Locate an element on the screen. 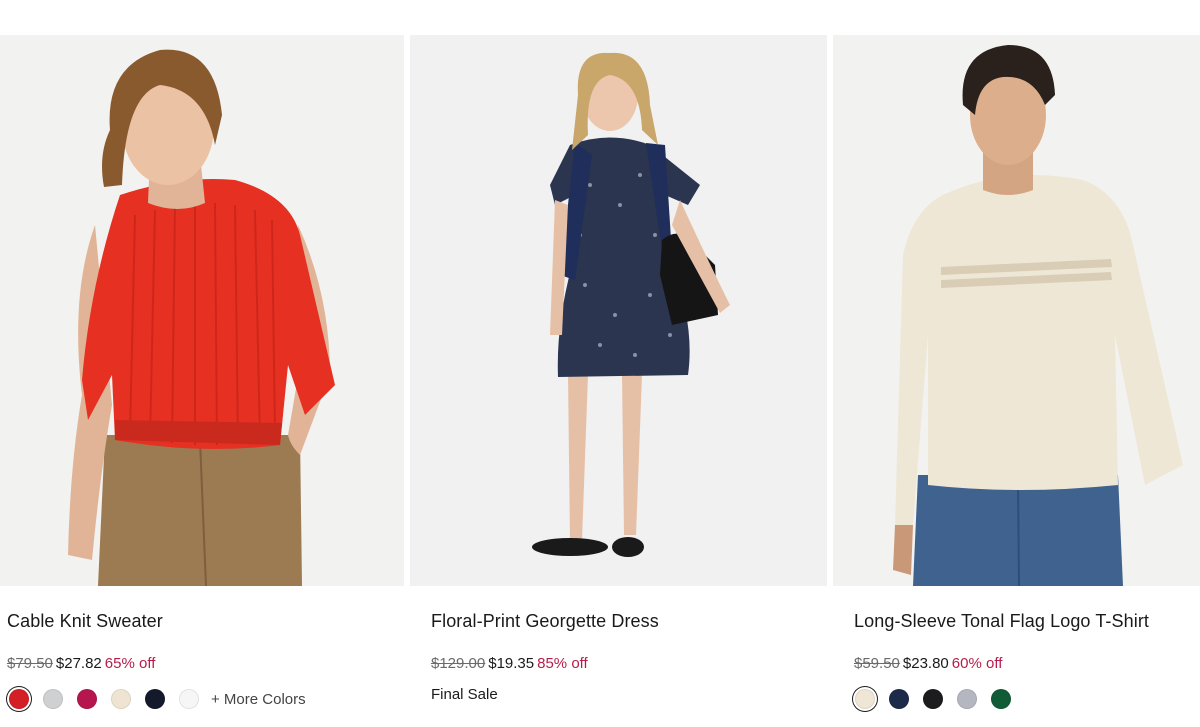 Image resolution: width=1200 pixels, height=727 pixels. color-swatch-ivory is located at coordinates (121, 699).